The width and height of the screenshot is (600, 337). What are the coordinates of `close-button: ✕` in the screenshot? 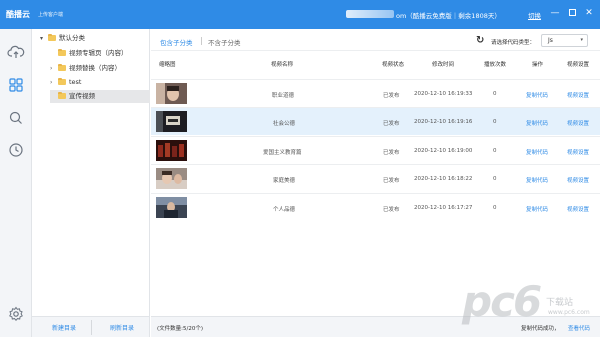 It's located at (589, 13).